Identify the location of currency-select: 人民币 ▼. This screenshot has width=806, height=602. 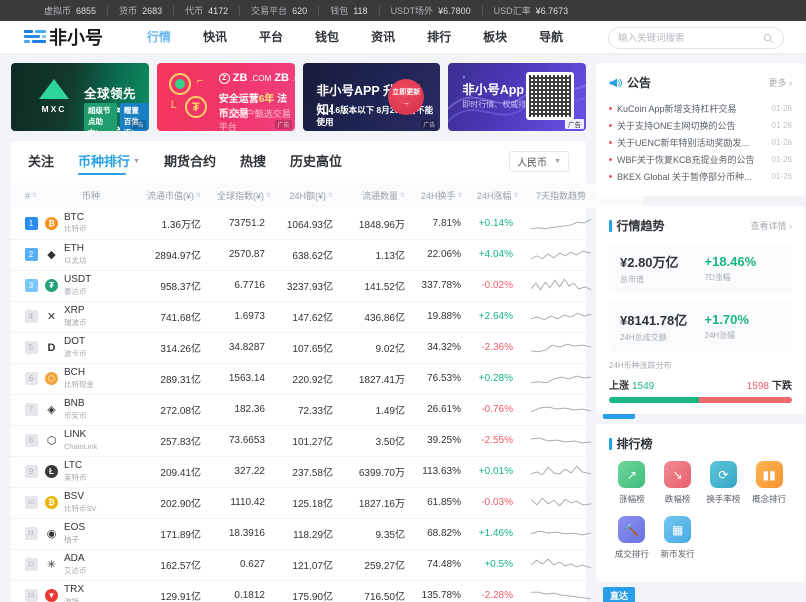
(539, 161).